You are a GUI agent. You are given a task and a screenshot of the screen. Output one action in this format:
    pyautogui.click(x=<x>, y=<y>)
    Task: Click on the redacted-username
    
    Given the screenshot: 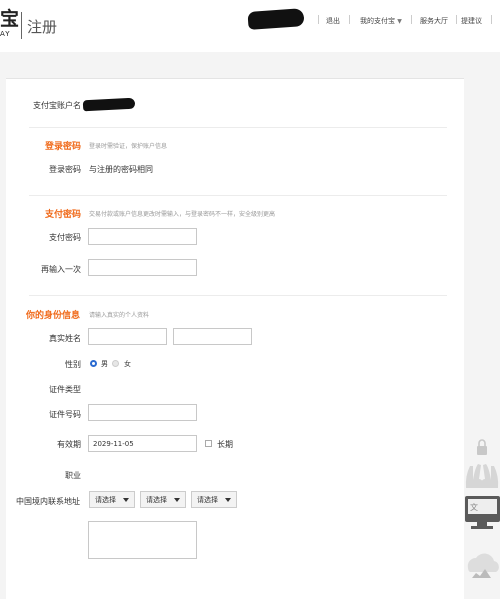 What is the action you would take?
    pyautogui.click(x=276, y=19)
    